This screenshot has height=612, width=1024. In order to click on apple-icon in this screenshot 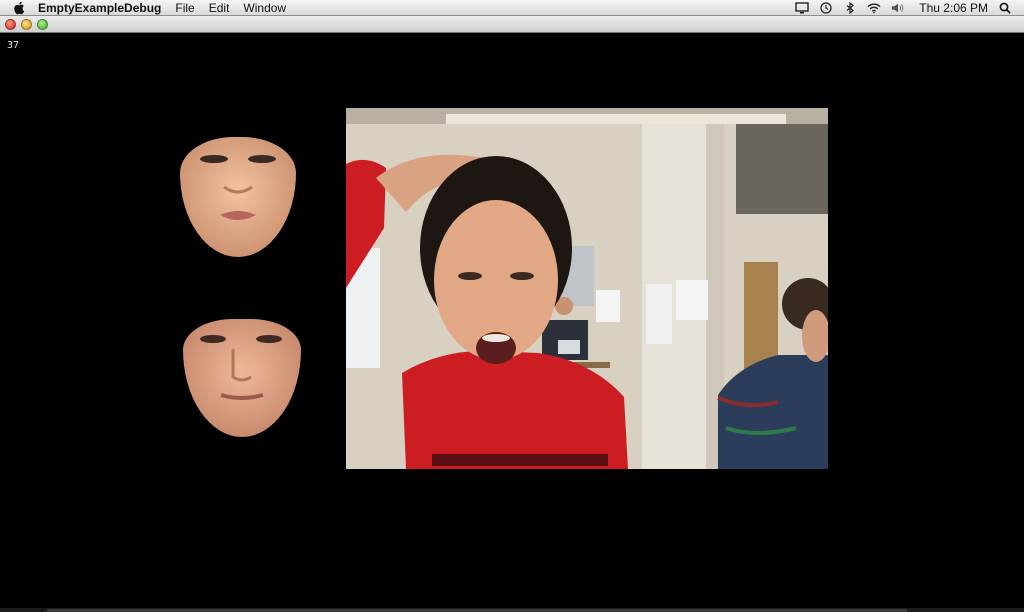, I will do `click(21, 8)`.